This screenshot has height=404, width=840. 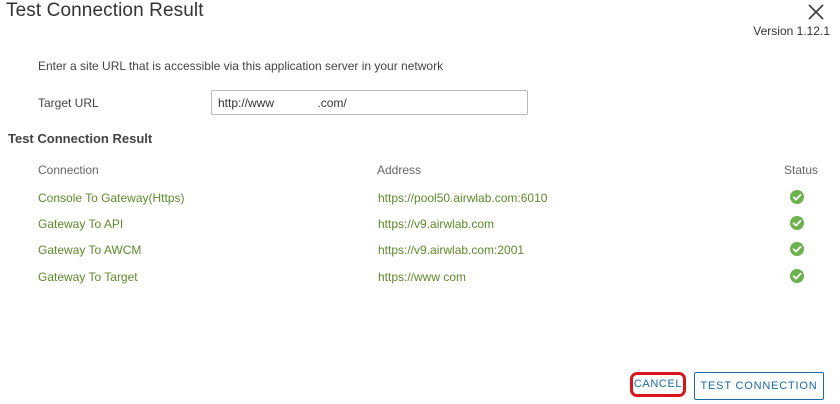 What do you see at coordinates (369, 102) in the screenshot?
I see `target-url-input` at bounding box center [369, 102].